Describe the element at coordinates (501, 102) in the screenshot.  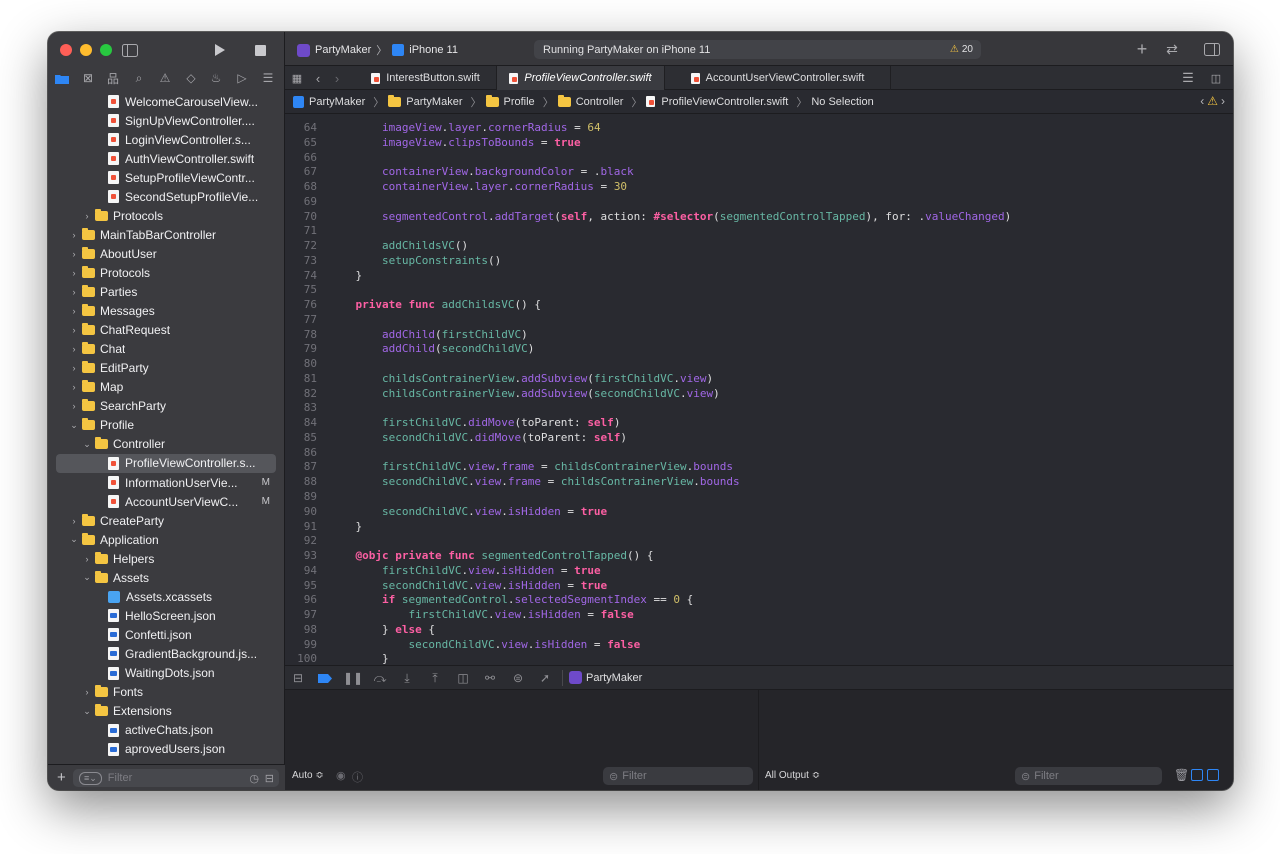
I see `breadcrumb-item: 〉 Profile` at that location.